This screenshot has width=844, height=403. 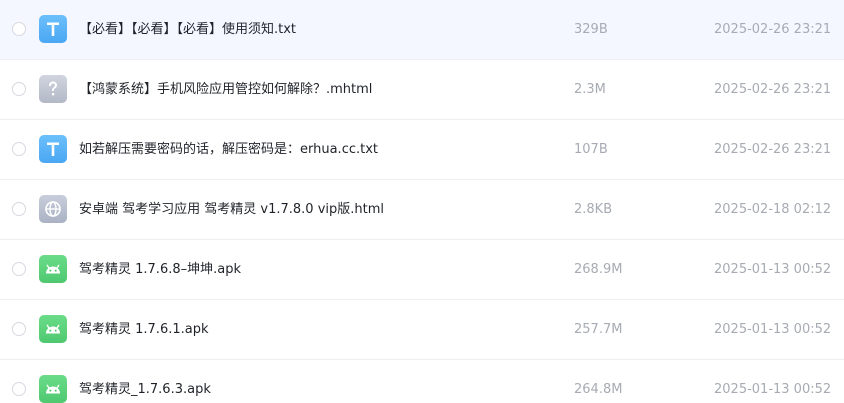 I want to click on unknown-file-icon, so click(x=53, y=89).